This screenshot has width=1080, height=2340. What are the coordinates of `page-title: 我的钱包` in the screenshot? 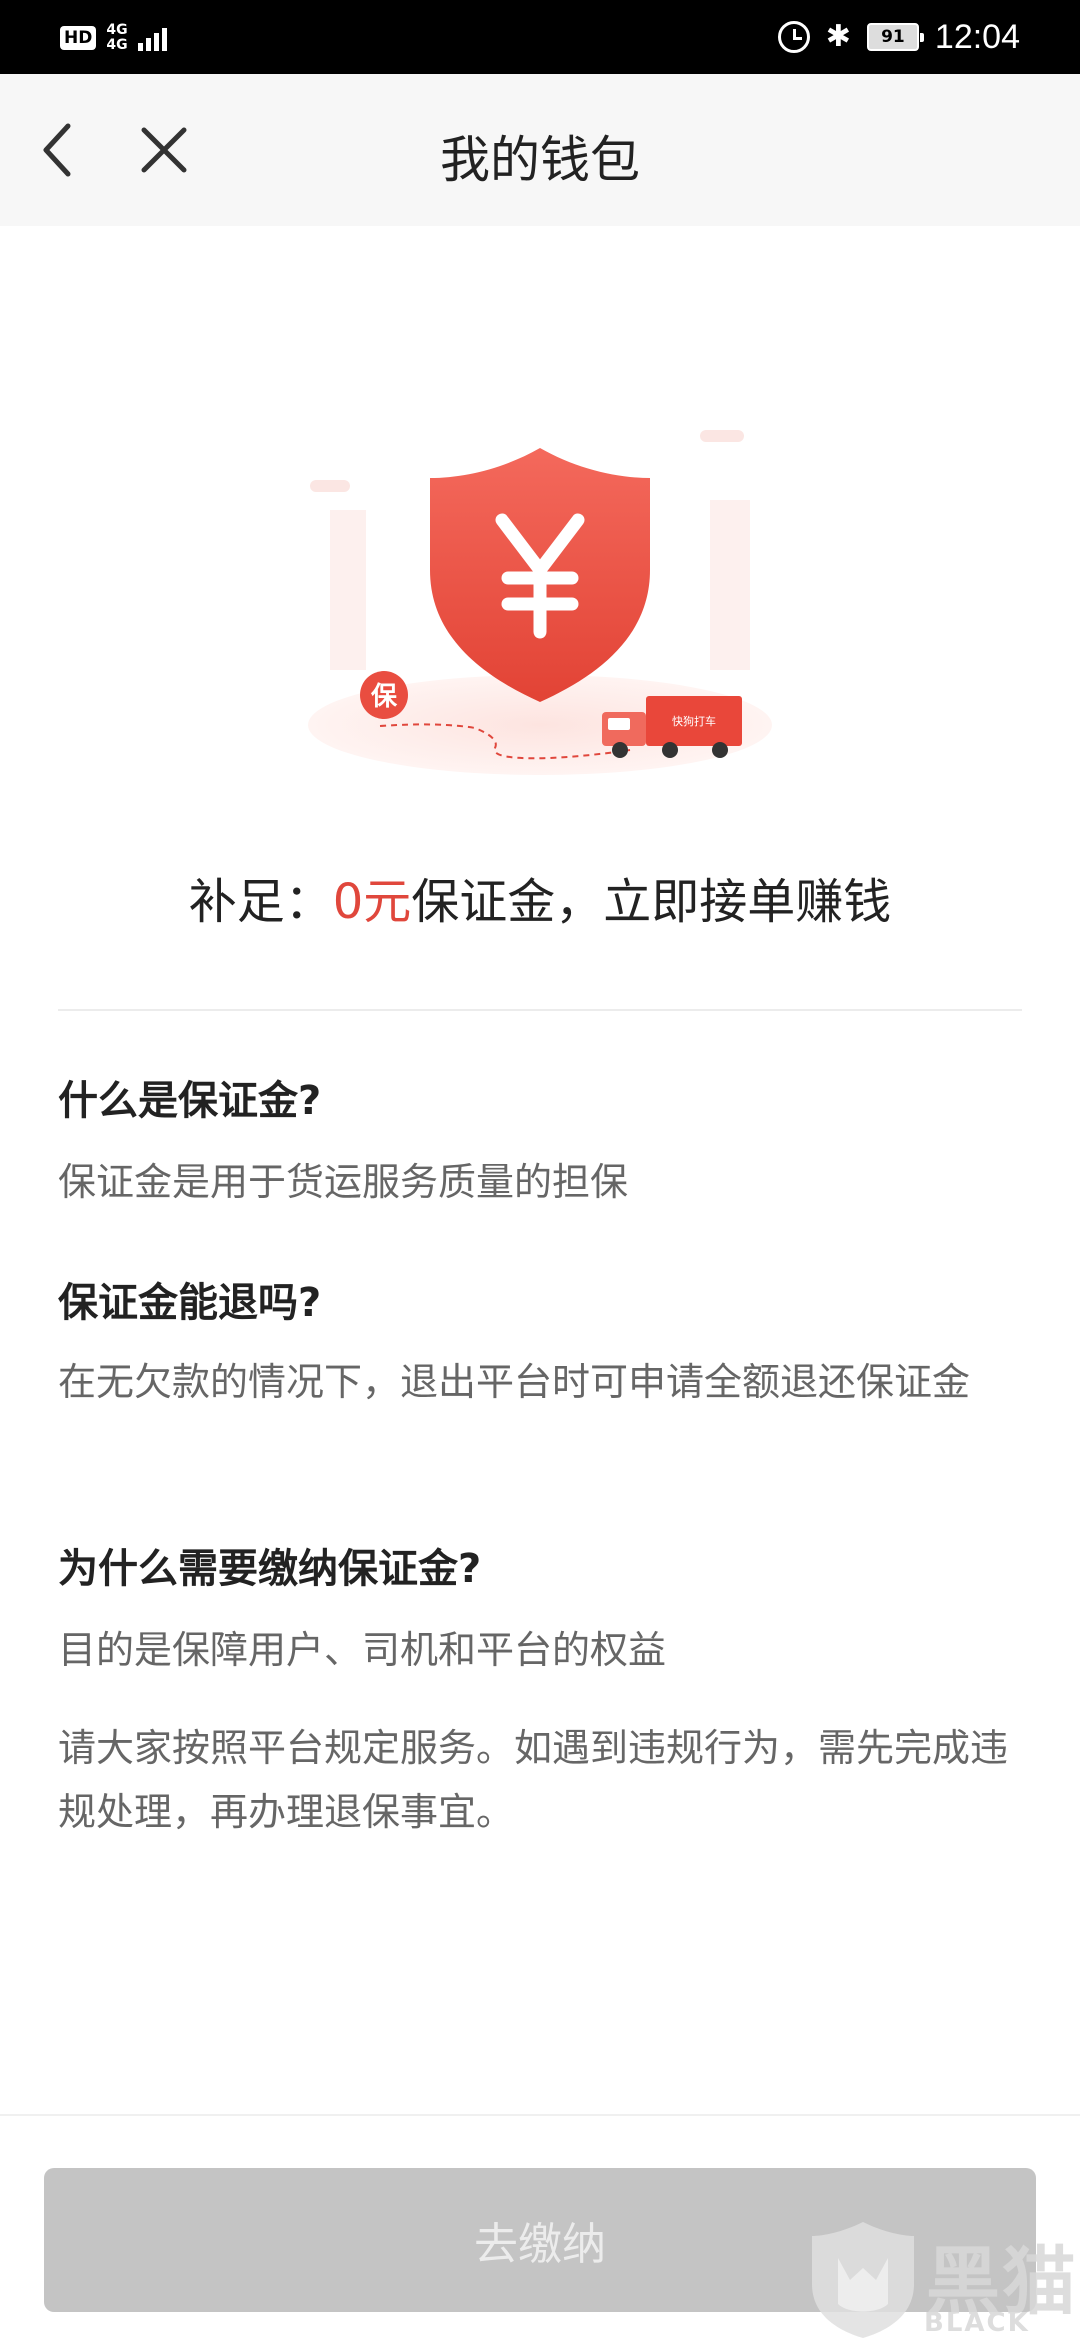 It's located at (540, 160).